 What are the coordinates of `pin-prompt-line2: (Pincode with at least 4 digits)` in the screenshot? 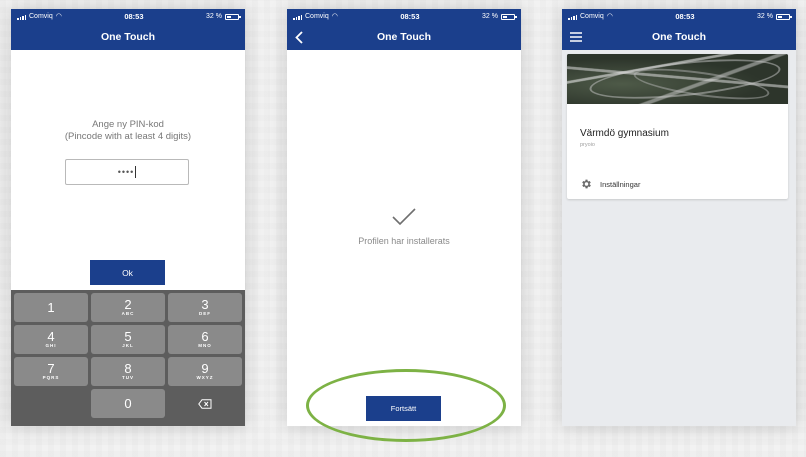 It's located at (128, 136).